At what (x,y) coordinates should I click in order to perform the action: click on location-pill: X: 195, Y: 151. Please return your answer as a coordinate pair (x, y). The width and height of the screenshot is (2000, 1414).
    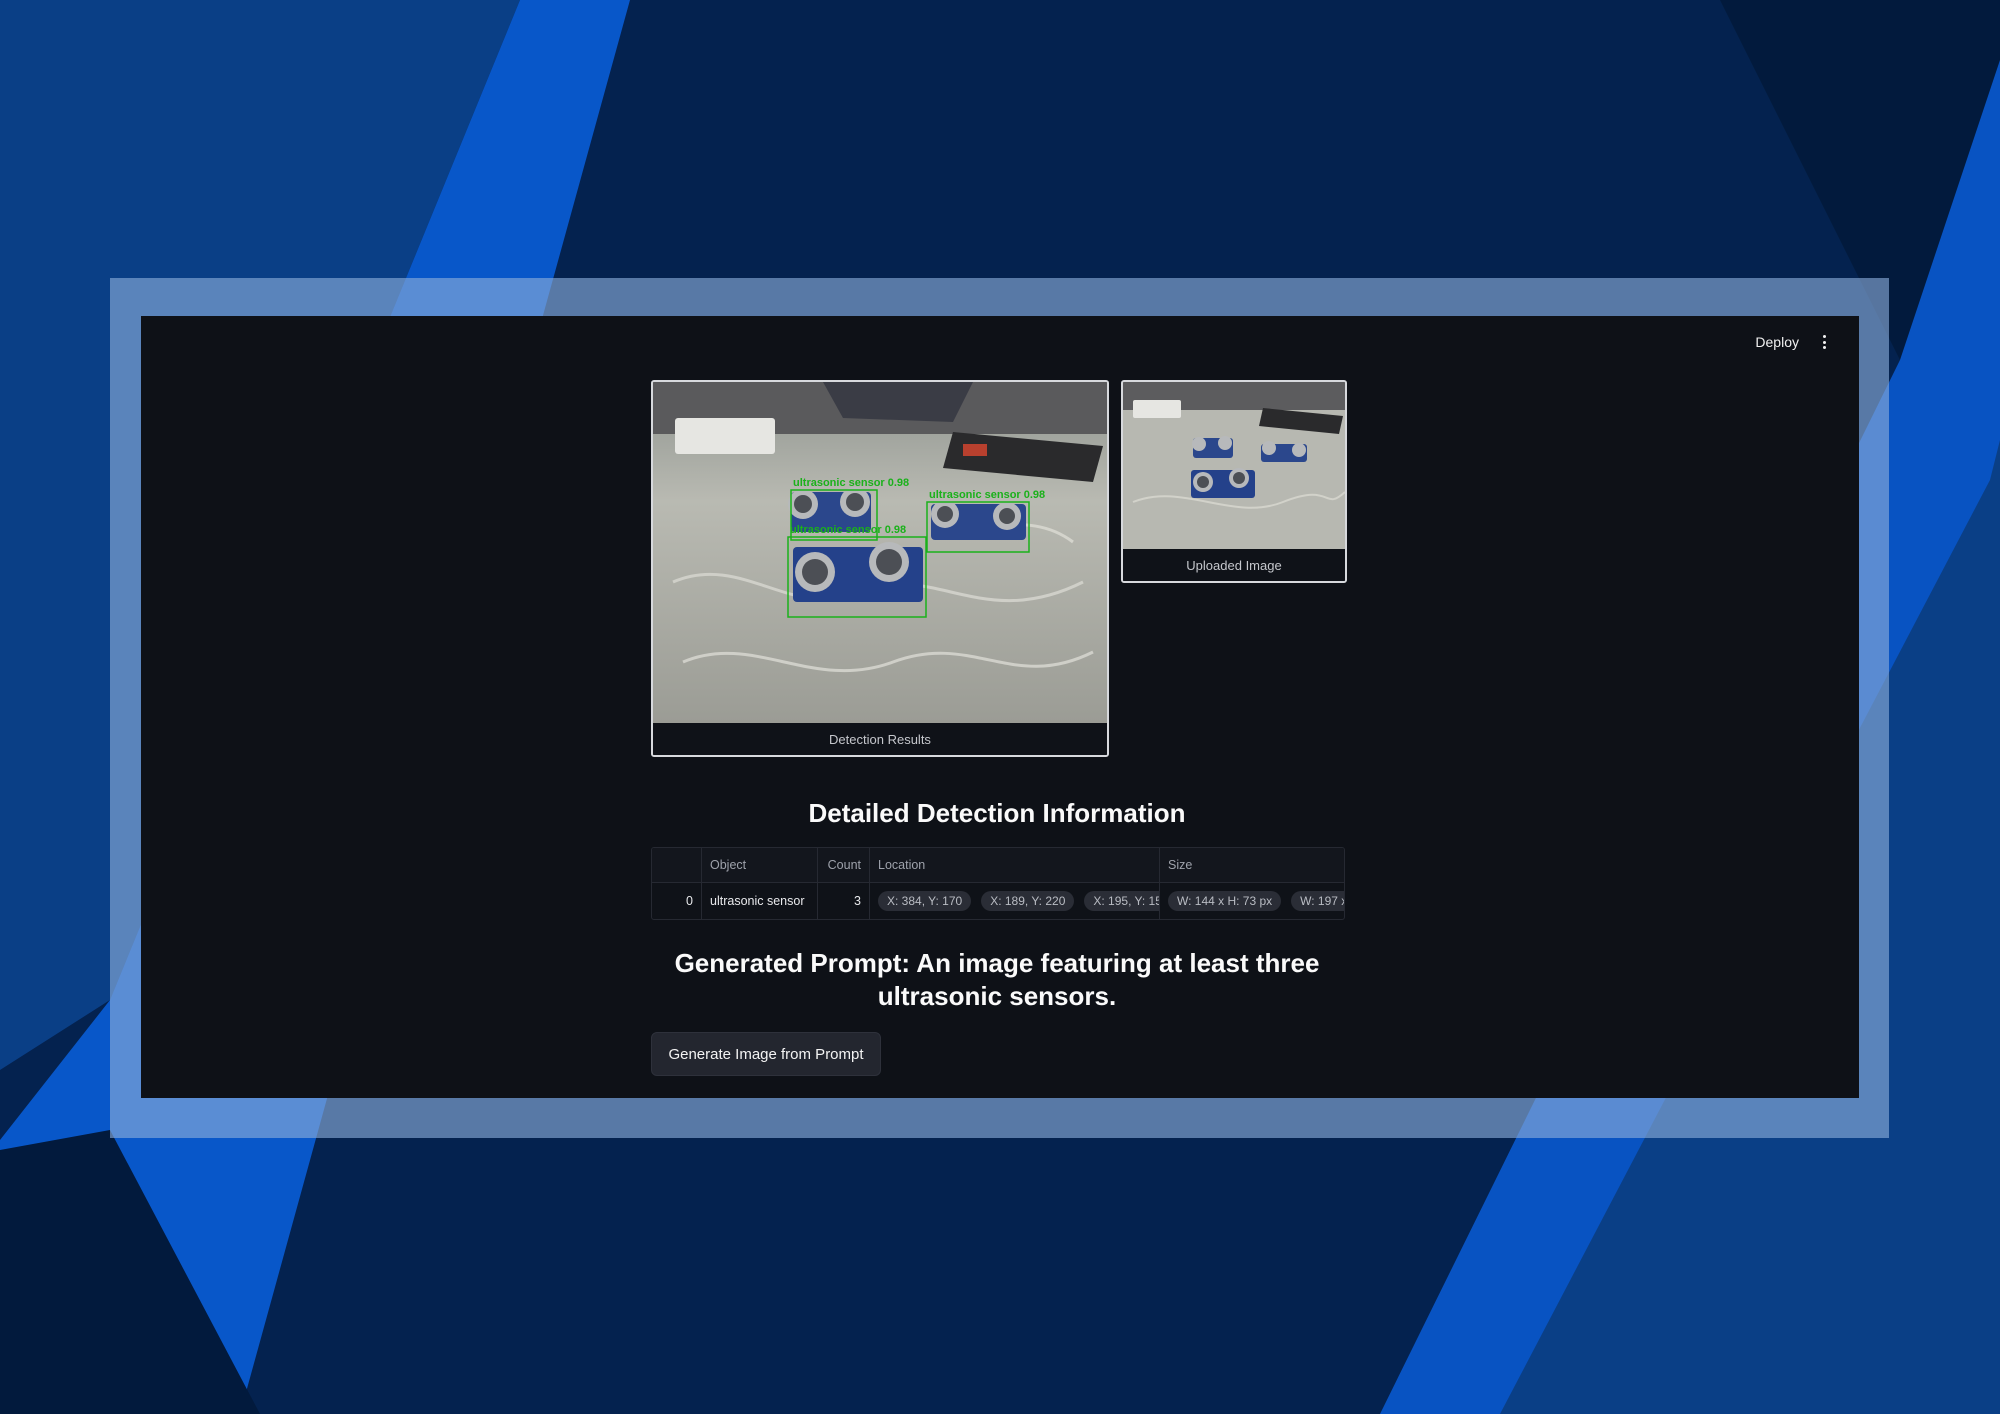
    Looking at the image, I should click on (1121, 901).